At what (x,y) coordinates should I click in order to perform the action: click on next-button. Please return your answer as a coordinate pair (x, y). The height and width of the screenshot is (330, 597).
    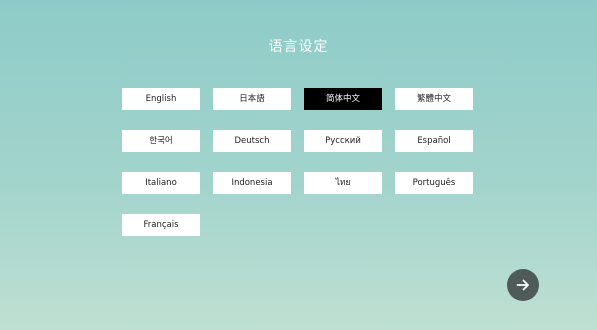
    Looking at the image, I should click on (523, 285).